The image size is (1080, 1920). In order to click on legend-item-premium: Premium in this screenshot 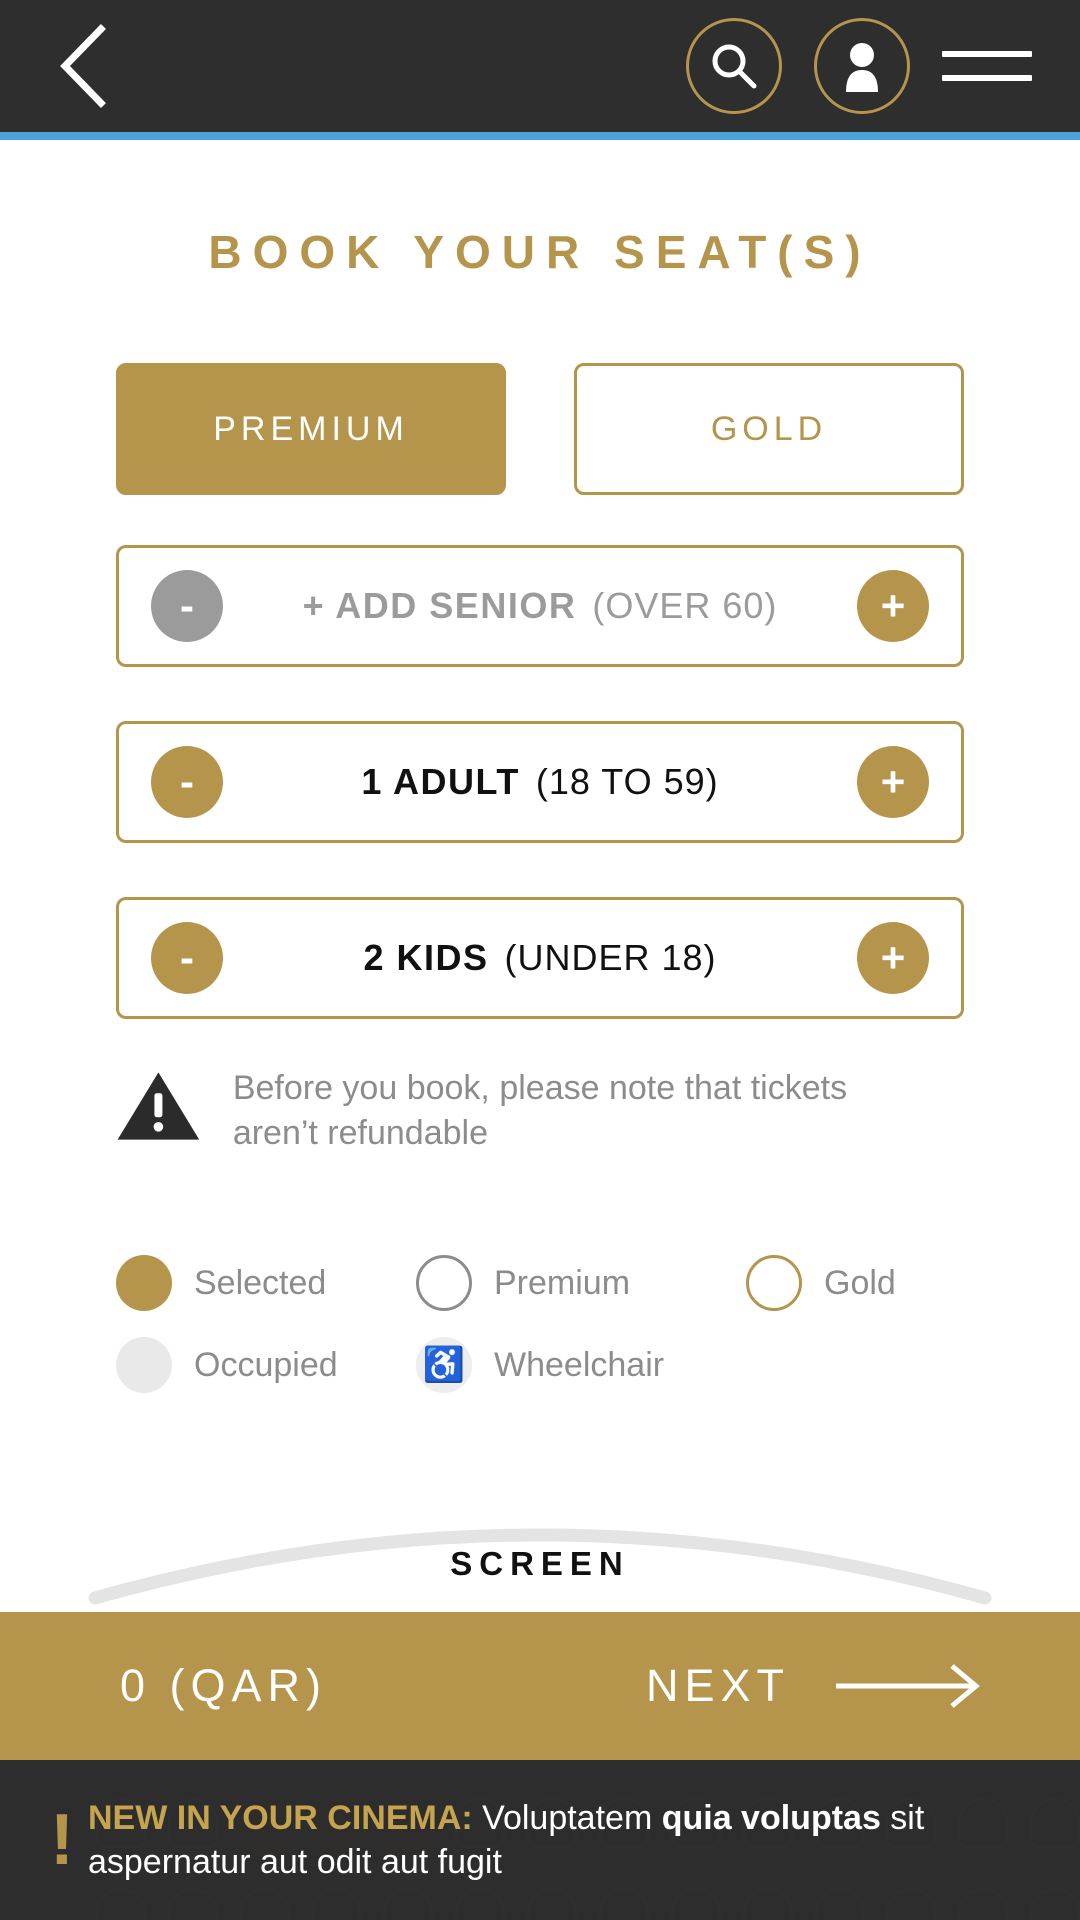, I will do `click(581, 1283)`.